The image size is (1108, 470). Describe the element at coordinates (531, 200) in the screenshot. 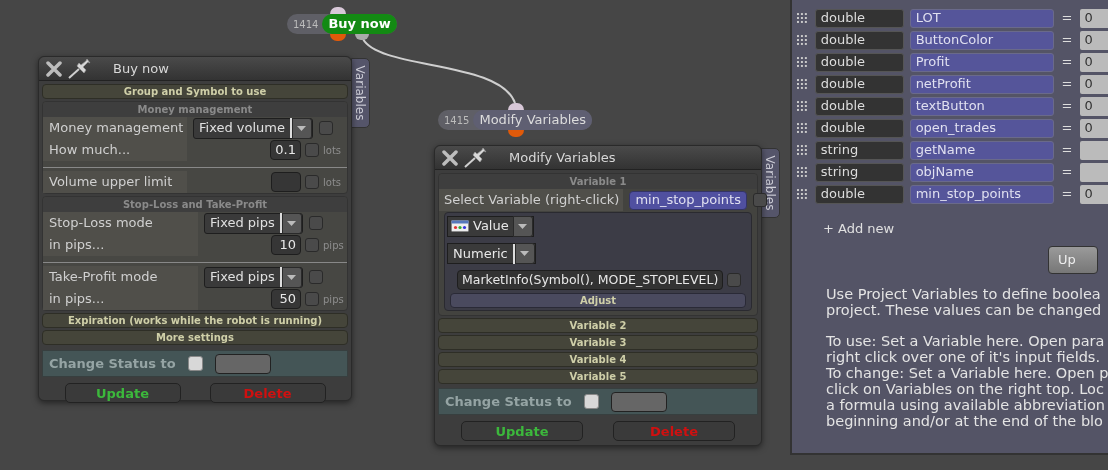

I see `field-label: Select Variable (right-click)` at that location.